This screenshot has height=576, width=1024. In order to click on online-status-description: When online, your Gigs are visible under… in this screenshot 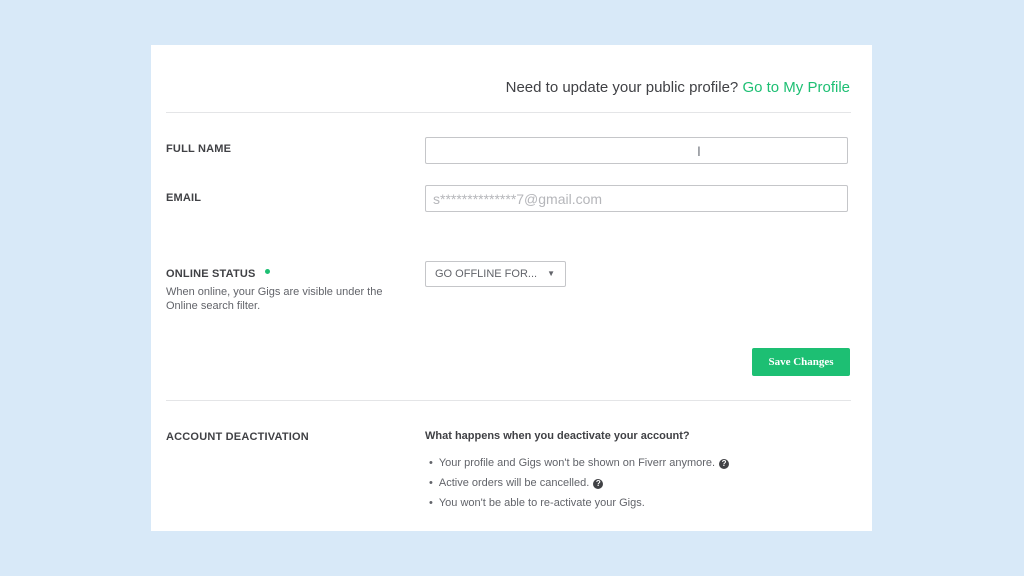, I will do `click(274, 299)`.